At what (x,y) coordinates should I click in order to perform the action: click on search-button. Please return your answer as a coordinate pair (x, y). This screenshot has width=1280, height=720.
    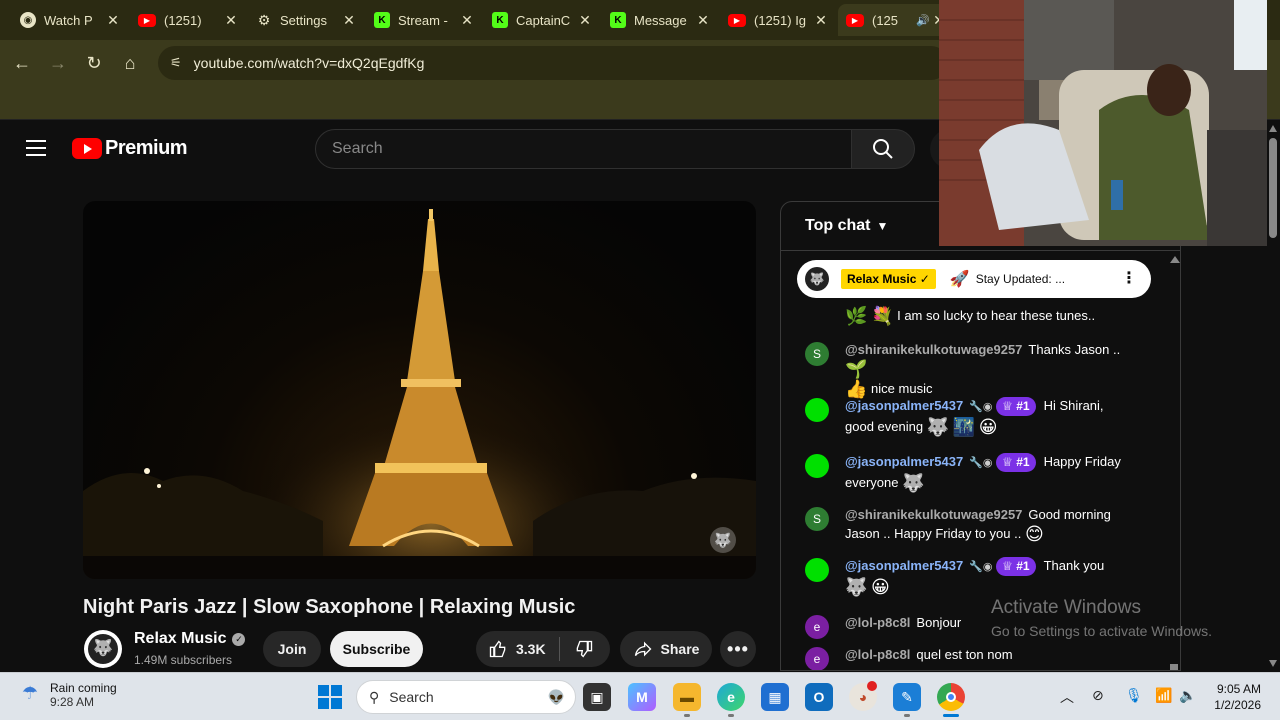
    Looking at the image, I should click on (883, 149).